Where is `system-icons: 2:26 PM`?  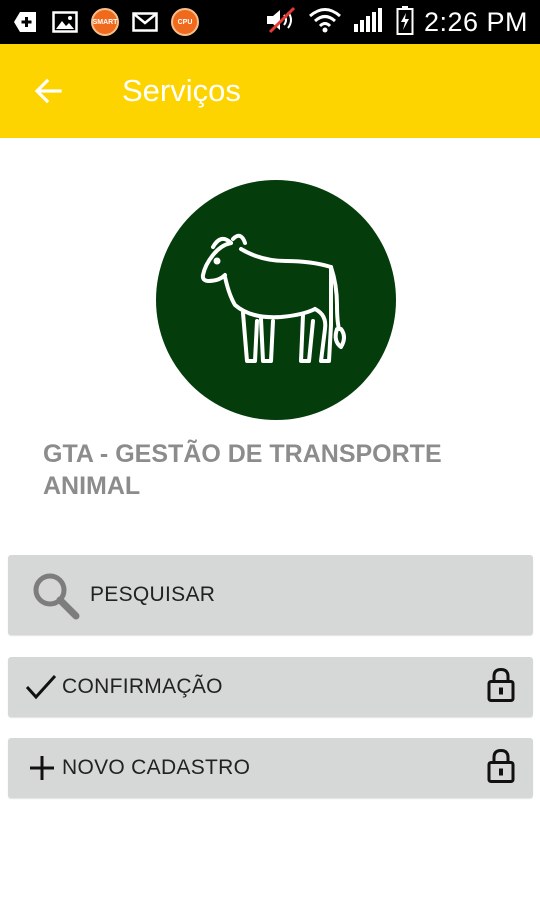 system-icons: 2:26 PM is located at coordinates (402, 22).